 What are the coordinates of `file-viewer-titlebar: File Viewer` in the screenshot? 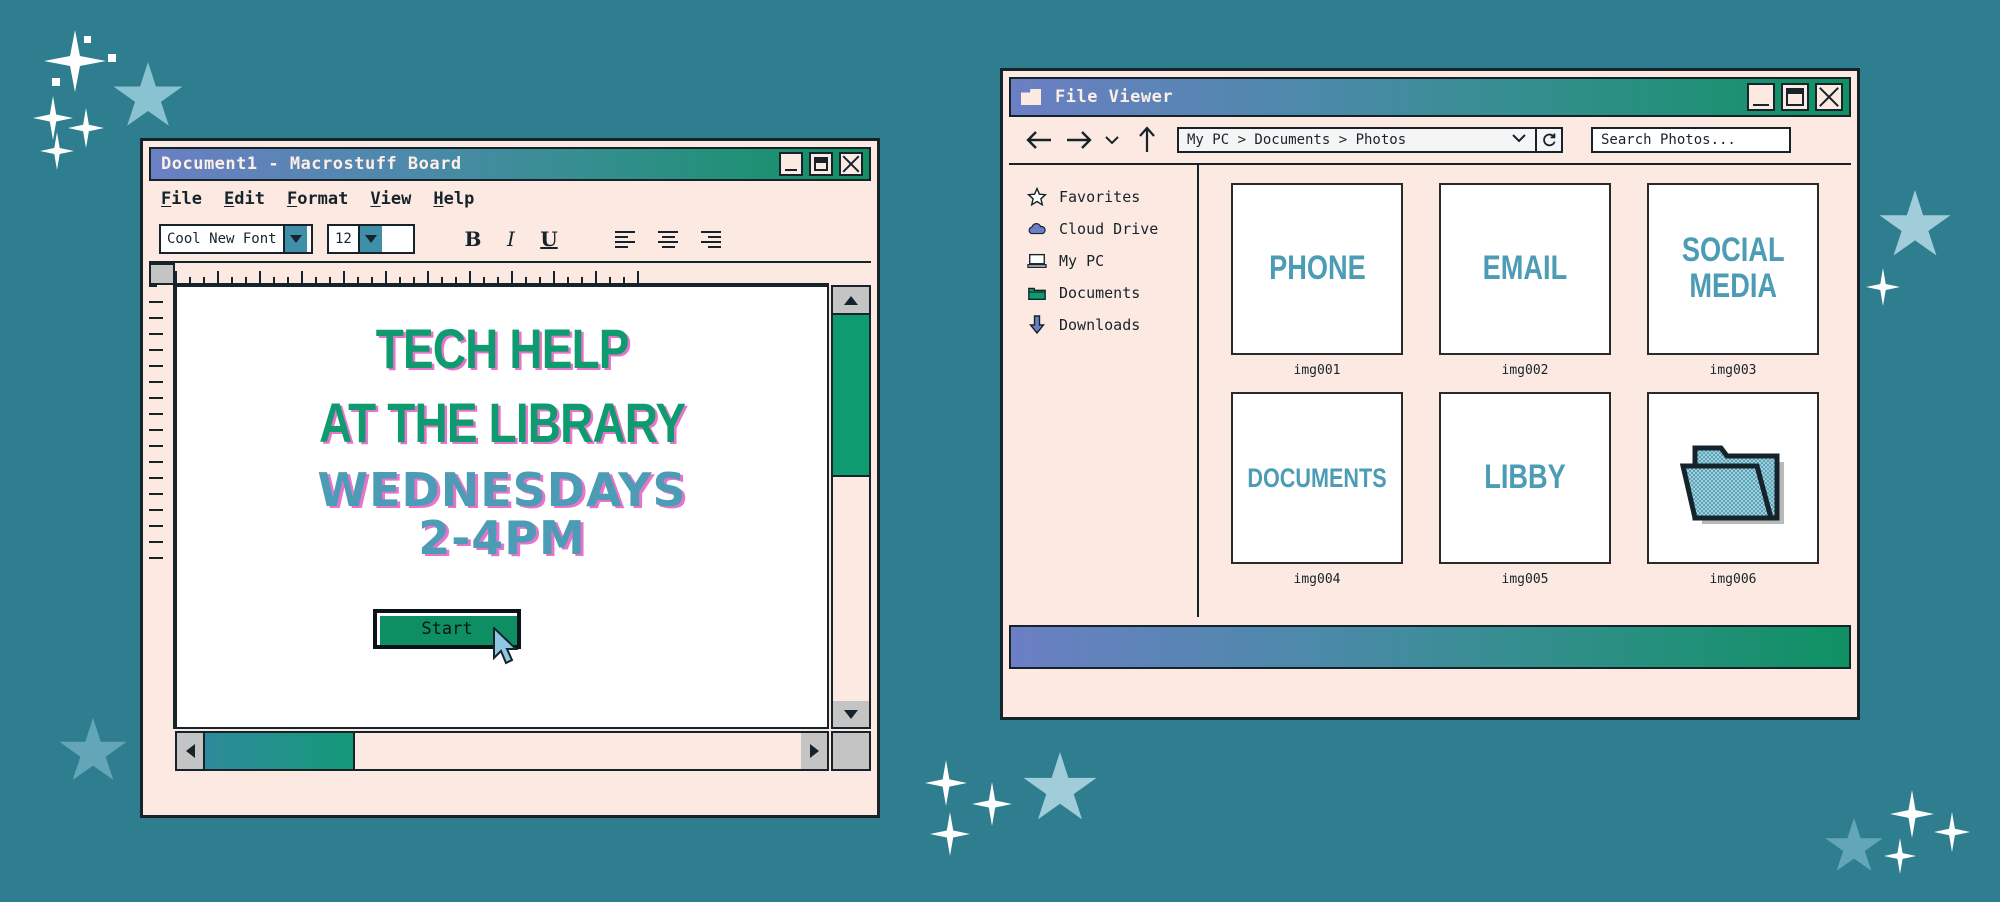 It's located at (1430, 97).